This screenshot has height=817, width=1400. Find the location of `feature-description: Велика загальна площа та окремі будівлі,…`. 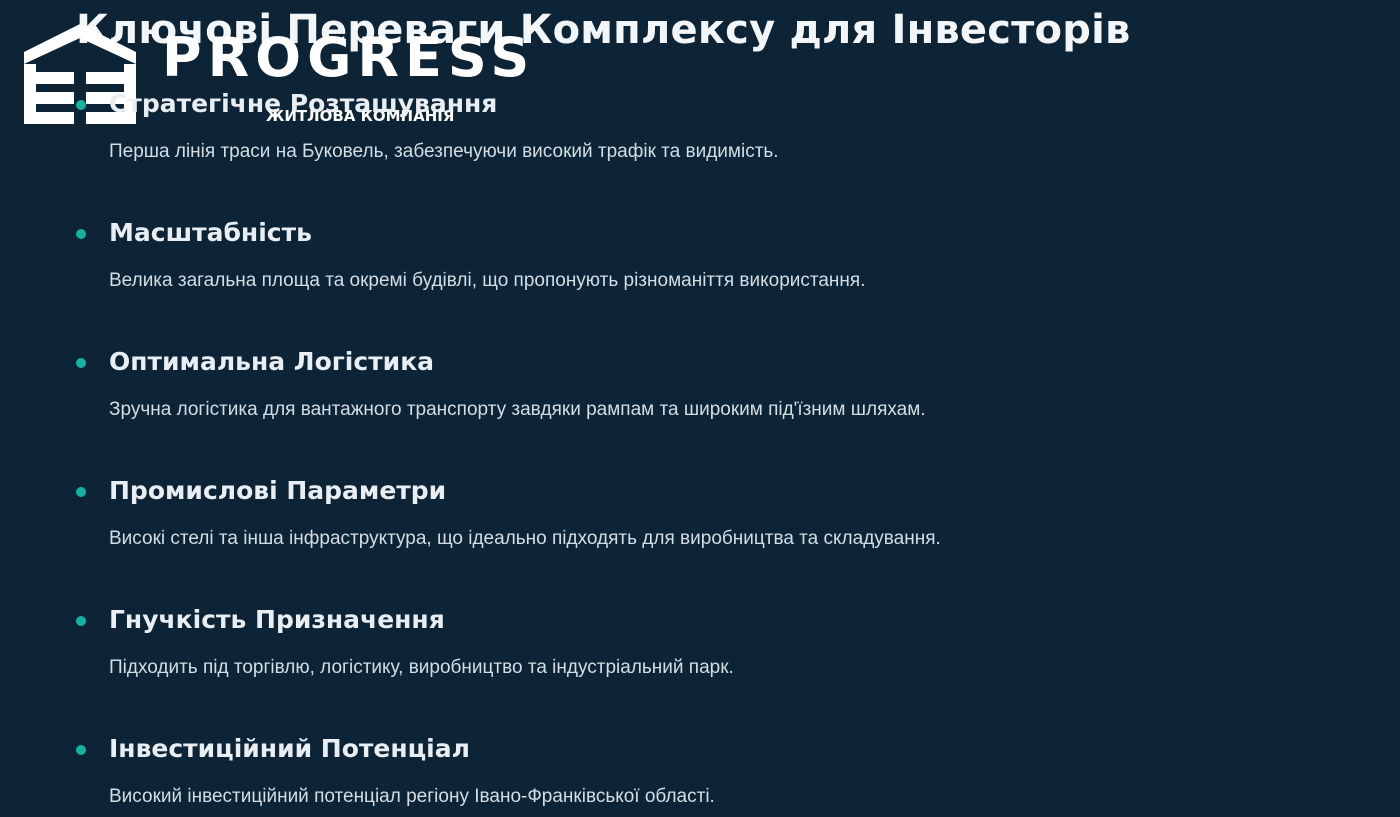

feature-description: Велика загальна площа та окремі будівлі,… is located at coordinates (487, 280).